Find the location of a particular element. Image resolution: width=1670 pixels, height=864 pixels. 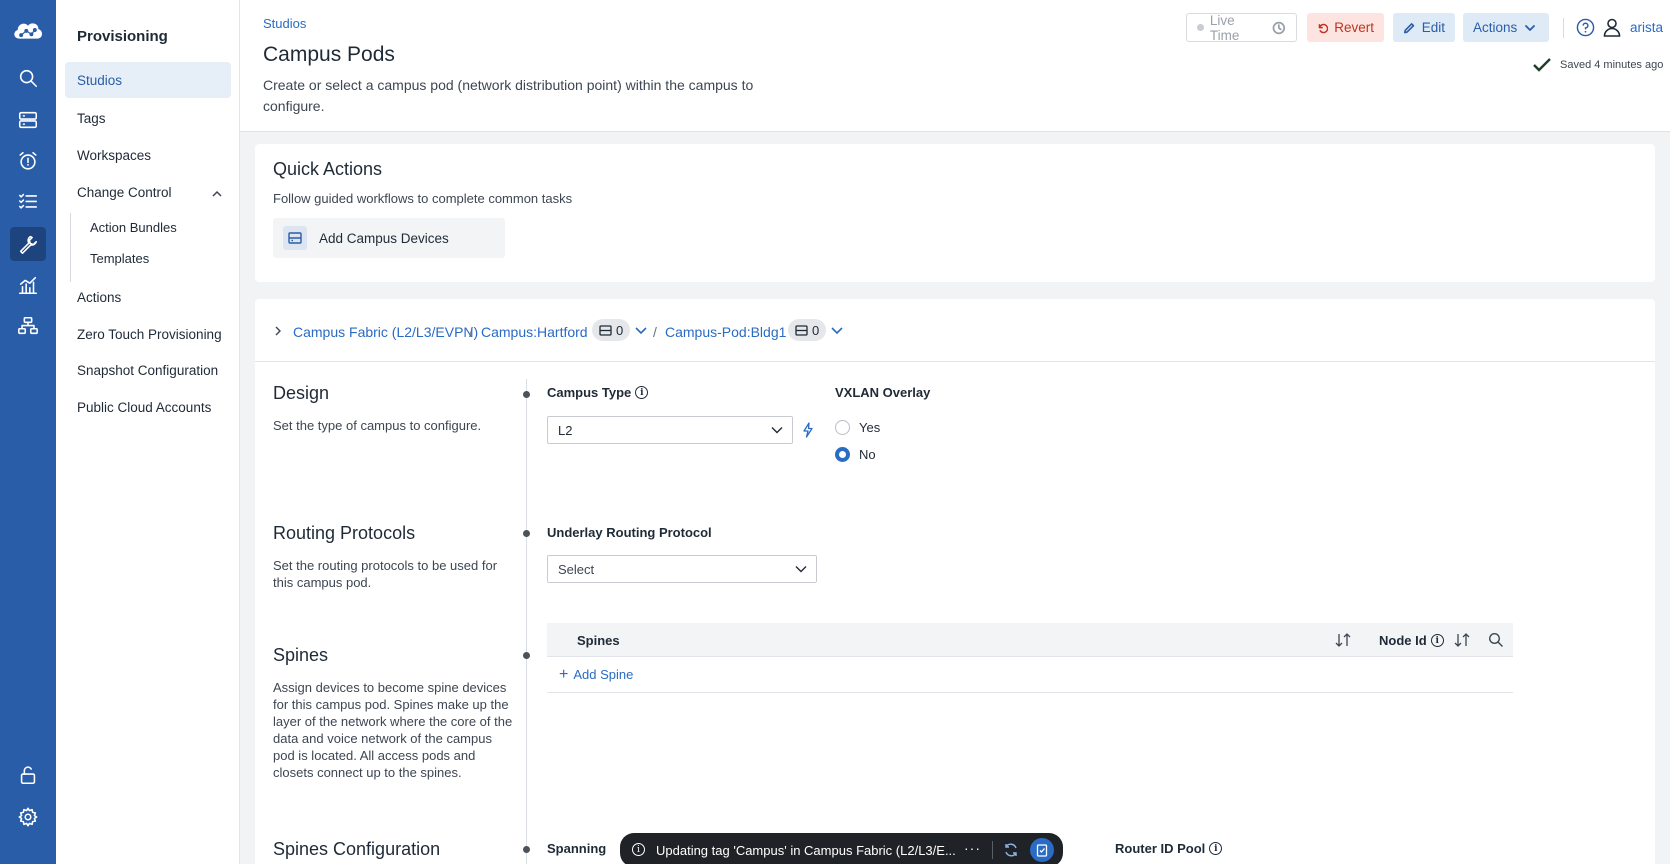

chevron-up-icon is located at coordinates (217, 194).